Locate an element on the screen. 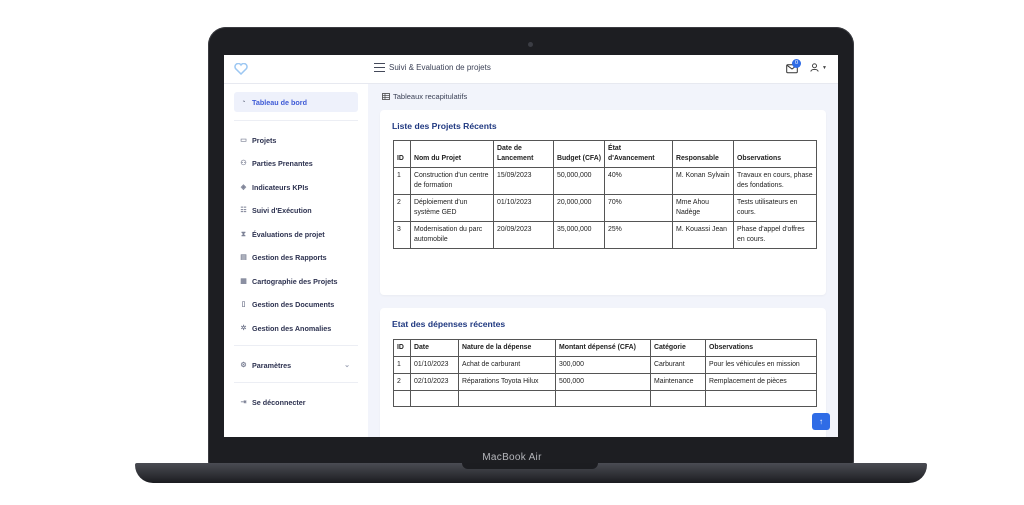  sidebar-item-logout: ⇥ Se déconnecter is located at coordinates (296, 402).